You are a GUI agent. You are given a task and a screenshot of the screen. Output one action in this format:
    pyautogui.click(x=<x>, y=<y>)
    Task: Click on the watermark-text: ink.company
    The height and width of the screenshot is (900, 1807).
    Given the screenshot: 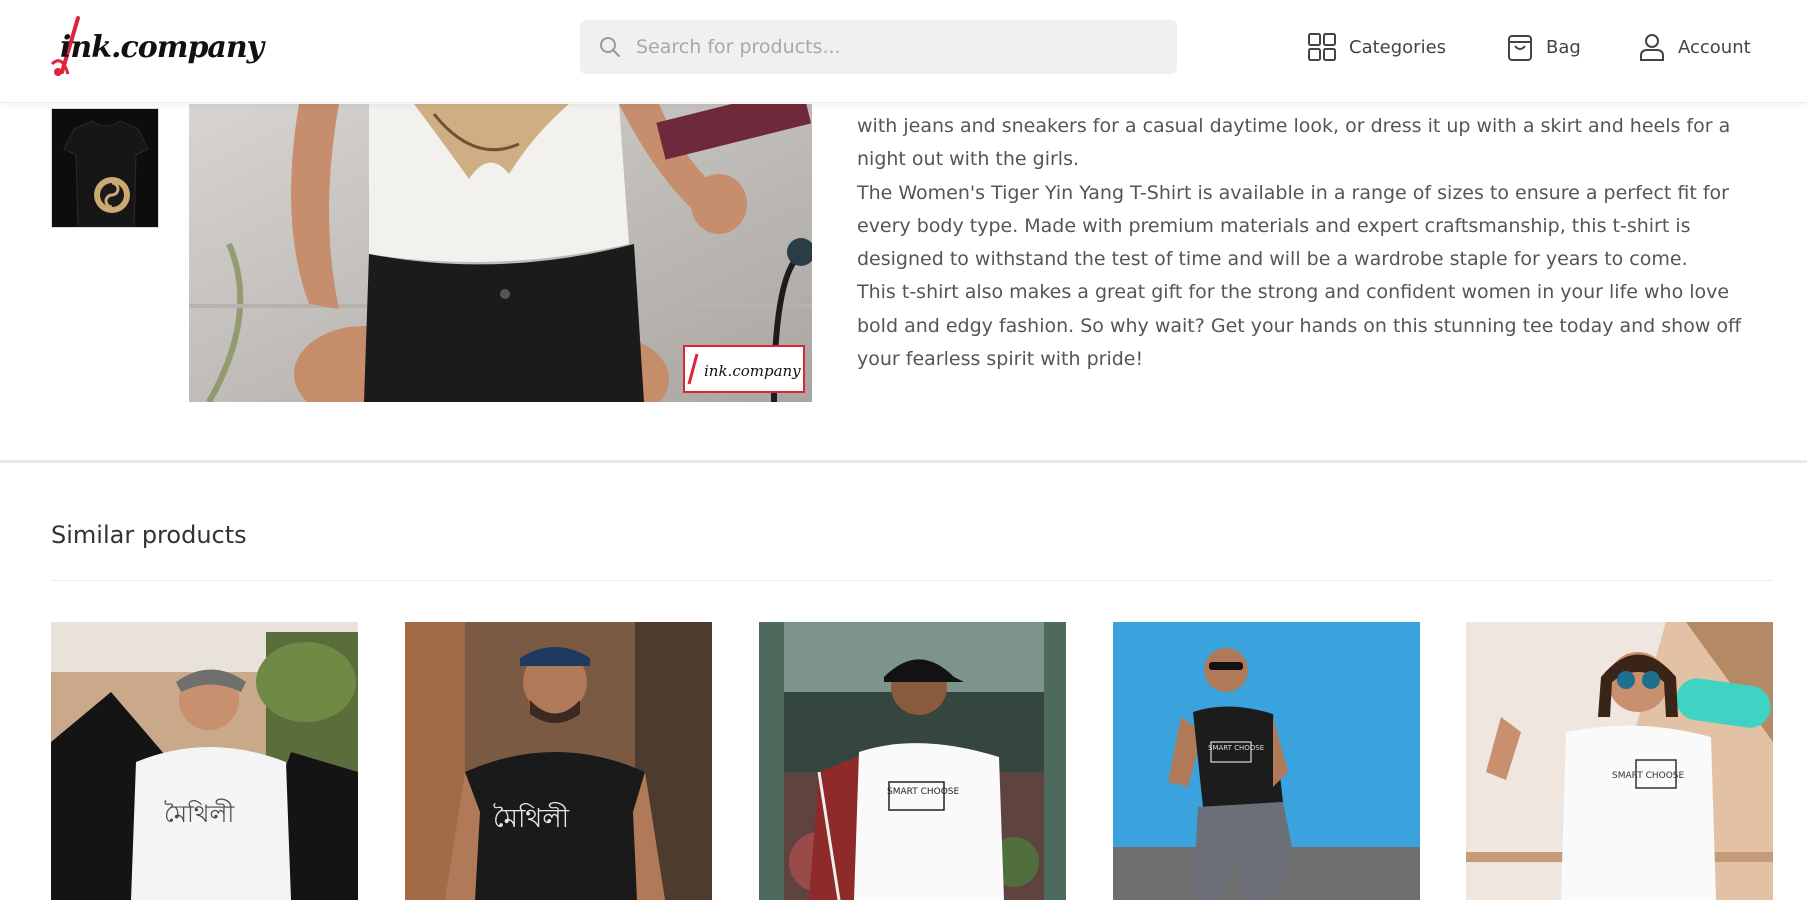 What is the action you would take?
    pyautogui.click(x=752, y=371)
    